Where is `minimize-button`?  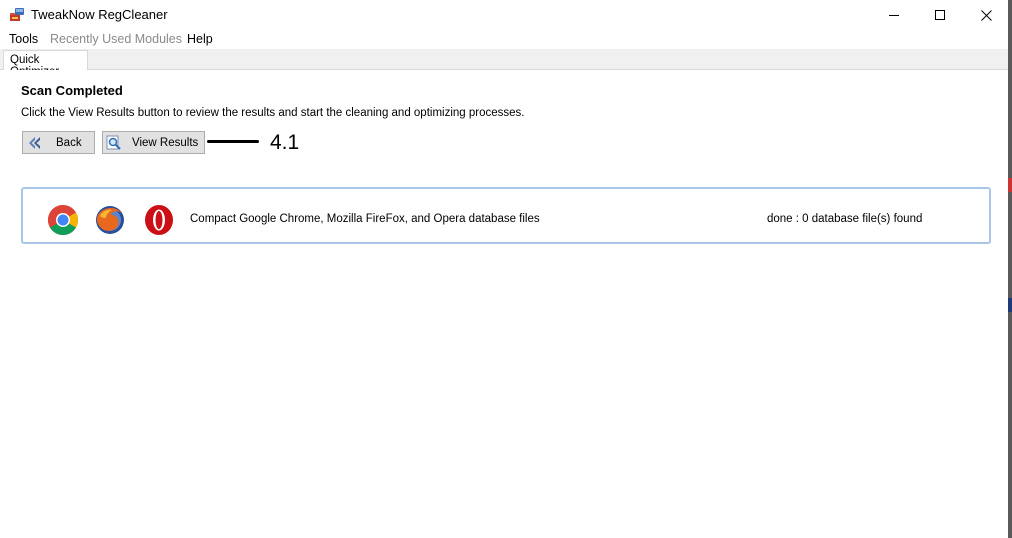
minimize-button is located at coordinates (894, 15).